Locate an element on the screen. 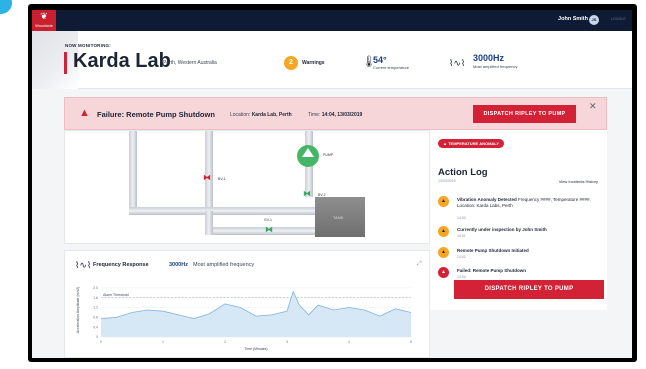 This screenshot has width=646, height=369. event-time: 14:00 is located at coordinates (461, 218).